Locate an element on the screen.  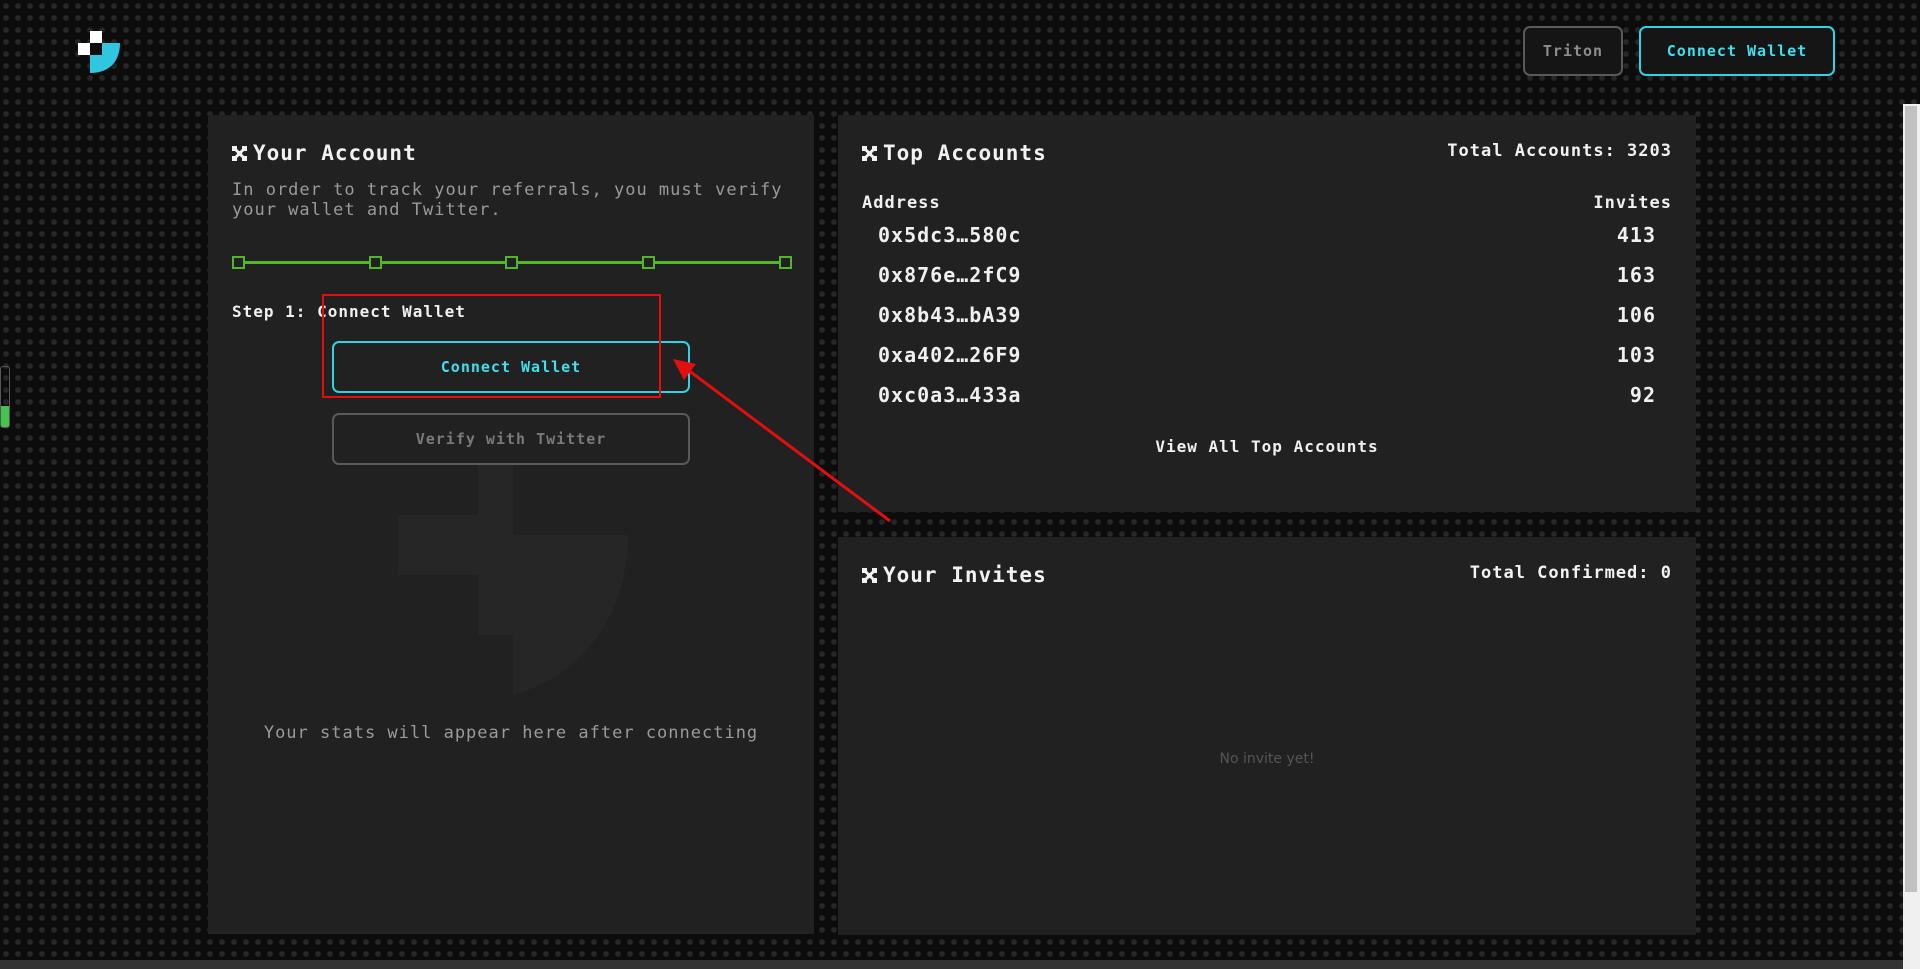
verification-progress is located at coordinates (512, 262).